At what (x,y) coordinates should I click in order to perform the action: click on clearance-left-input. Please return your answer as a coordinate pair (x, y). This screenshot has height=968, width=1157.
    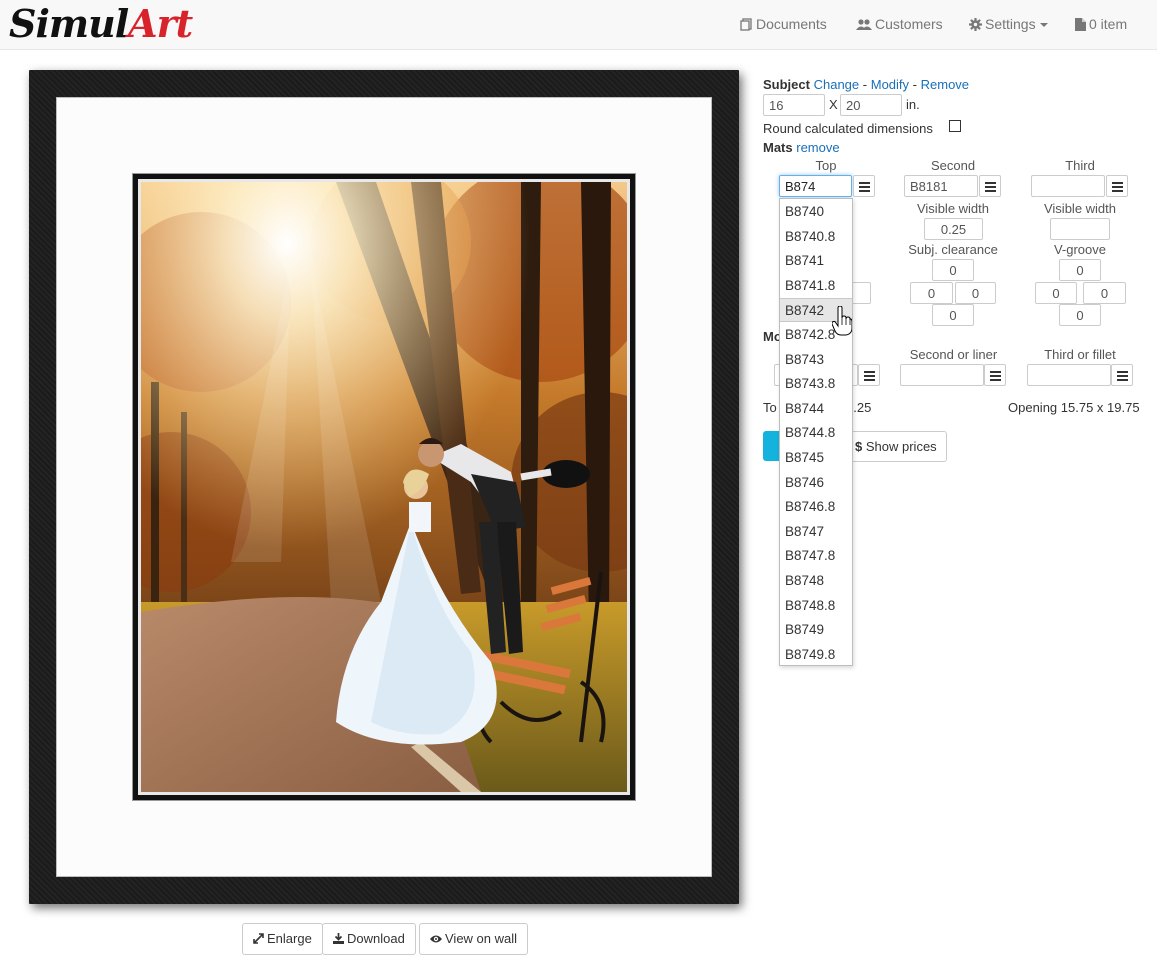
    Looking at the image, I should click on (931, 293).